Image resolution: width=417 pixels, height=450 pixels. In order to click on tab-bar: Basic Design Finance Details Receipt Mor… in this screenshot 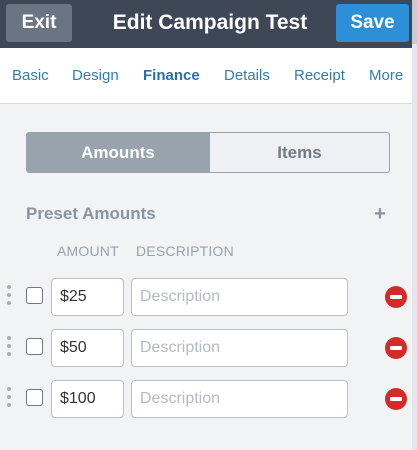, I will do `click(206, 76)`.